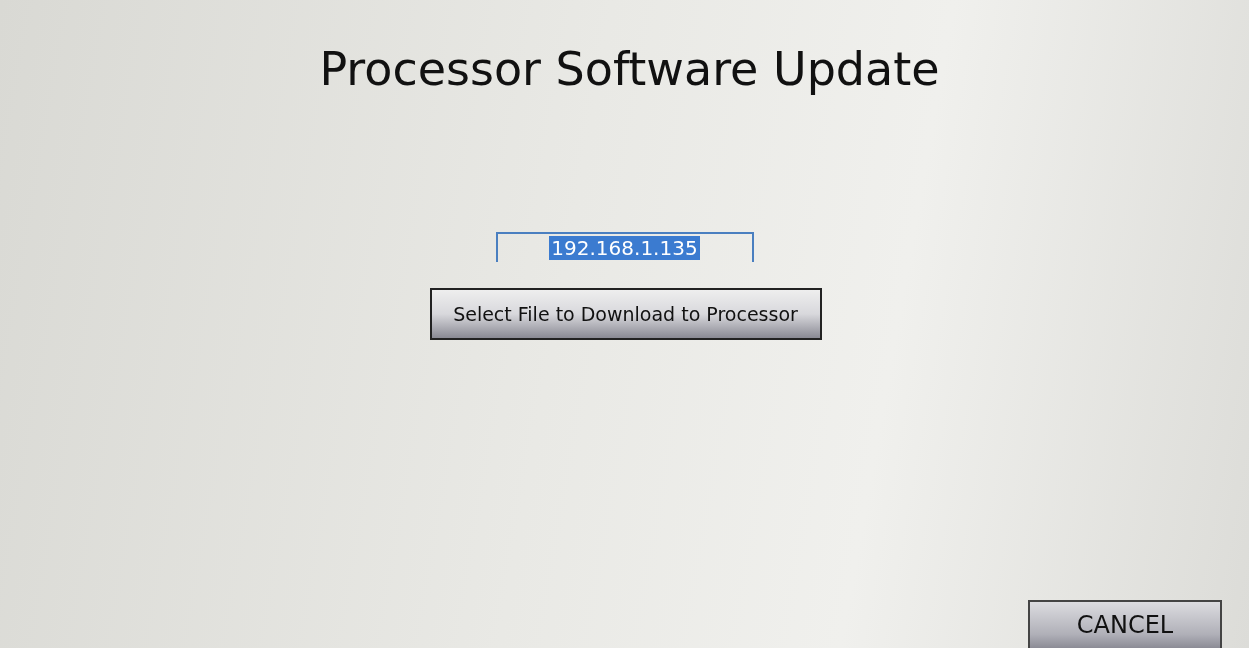 This screenshot has width=1249, height=648. What do you see at coordinates (629, 69) in the screenshot?
I see `page-title: Processor Software Update` at bounding box center [629, 69].